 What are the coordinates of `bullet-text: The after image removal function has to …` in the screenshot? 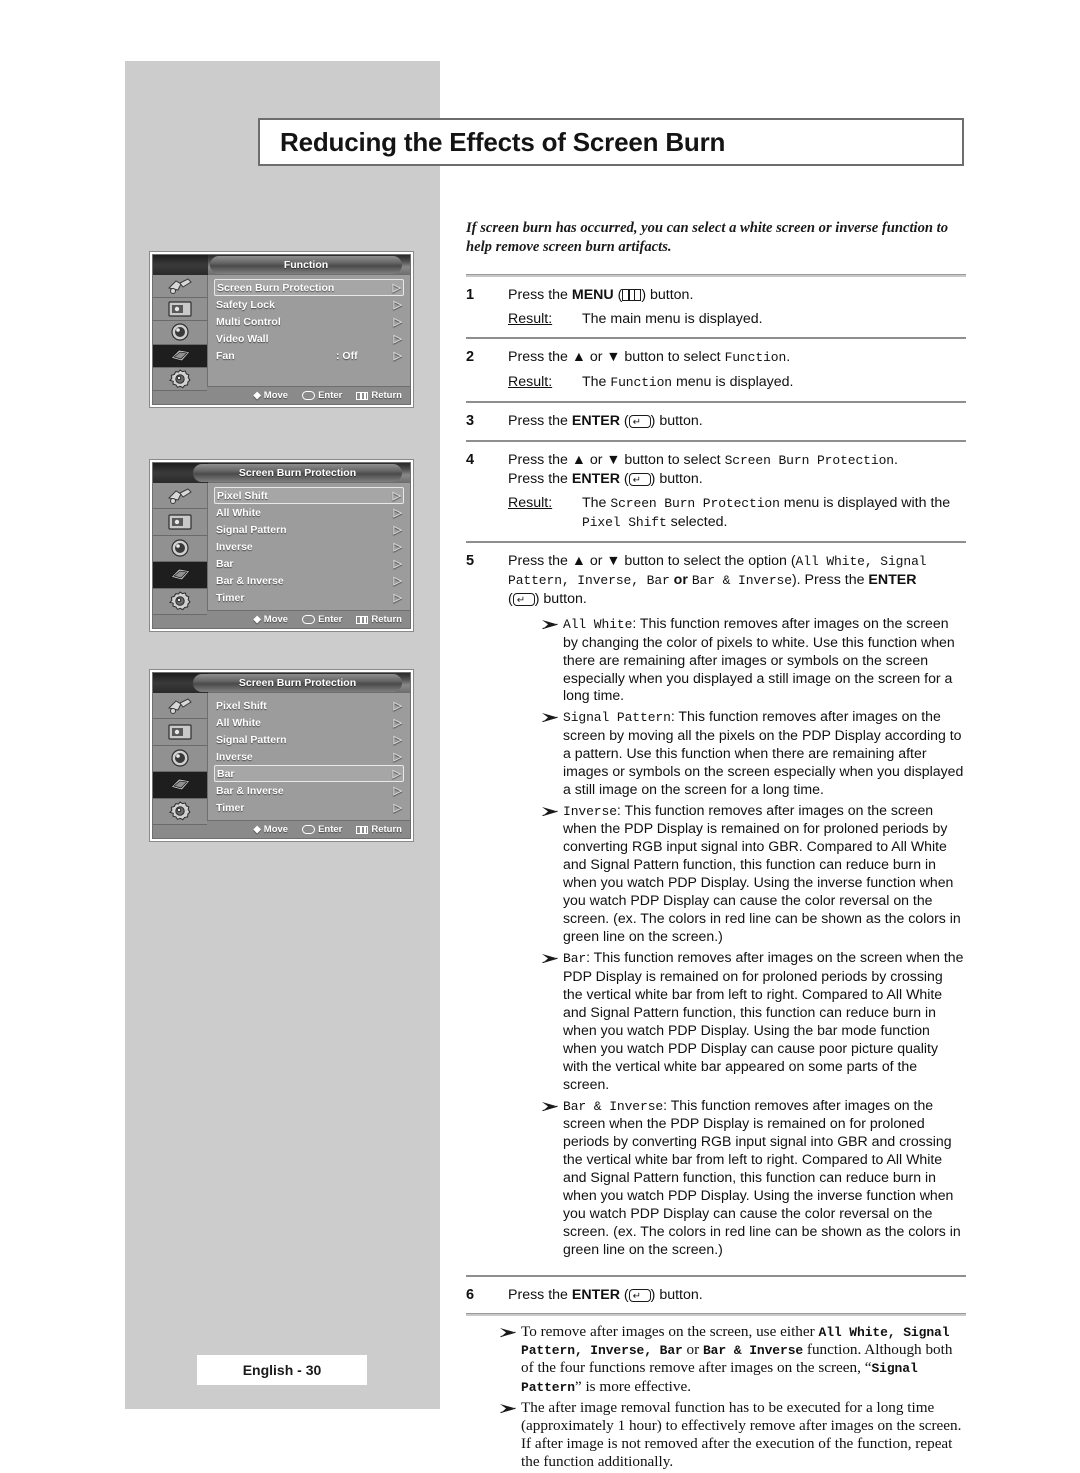 It's located at (741, 1434).